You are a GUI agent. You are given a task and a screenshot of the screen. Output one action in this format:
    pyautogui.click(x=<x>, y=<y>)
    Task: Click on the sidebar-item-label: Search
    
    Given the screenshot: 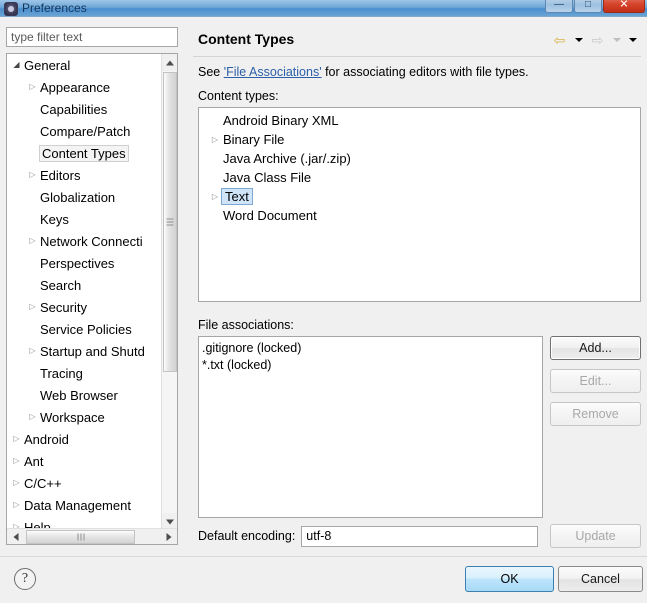 What is the action you would take?
    pyautogui.click(x=61, y=285)
    